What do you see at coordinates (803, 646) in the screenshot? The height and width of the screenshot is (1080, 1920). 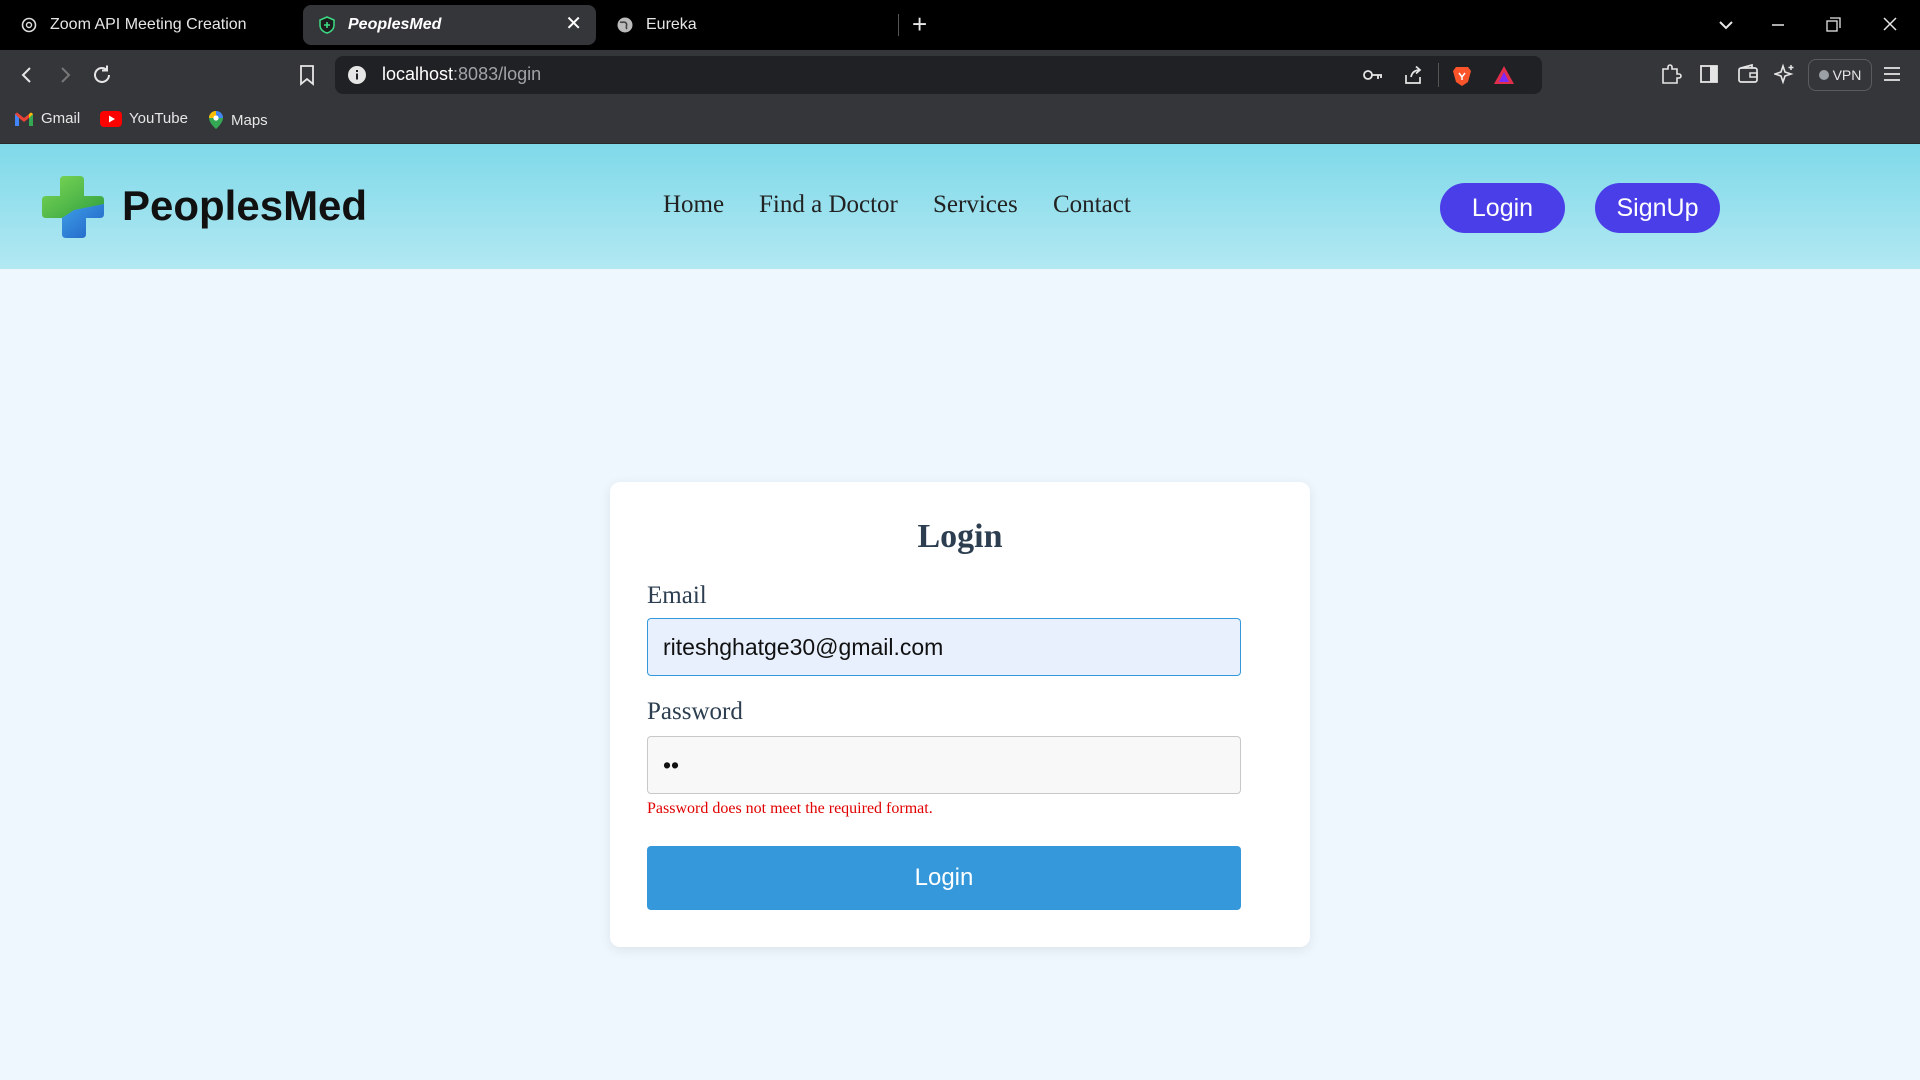 I see `email-value: riteshghatge30@gmail.com` at bounding box center [803, 646].